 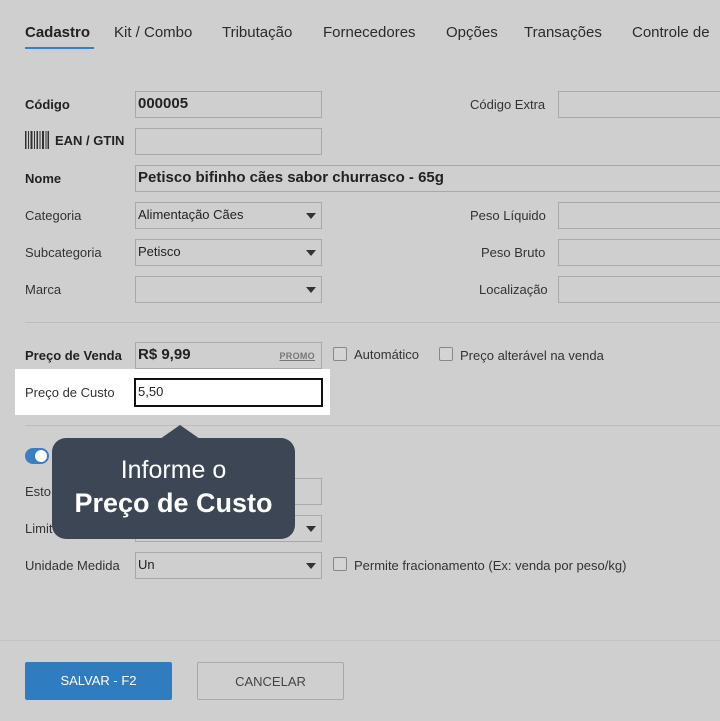 I want to click on tab-controle: Controle de, so click(x=671, y=32).